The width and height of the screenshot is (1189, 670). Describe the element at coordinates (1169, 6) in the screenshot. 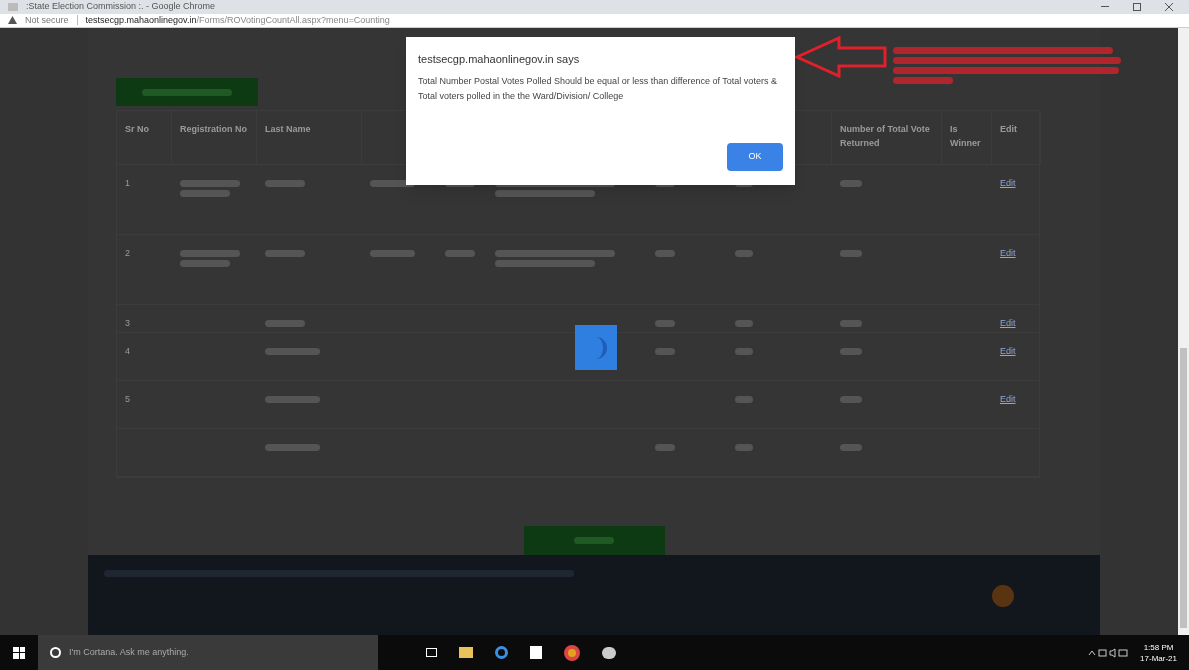

I see `close-icon` at that location.